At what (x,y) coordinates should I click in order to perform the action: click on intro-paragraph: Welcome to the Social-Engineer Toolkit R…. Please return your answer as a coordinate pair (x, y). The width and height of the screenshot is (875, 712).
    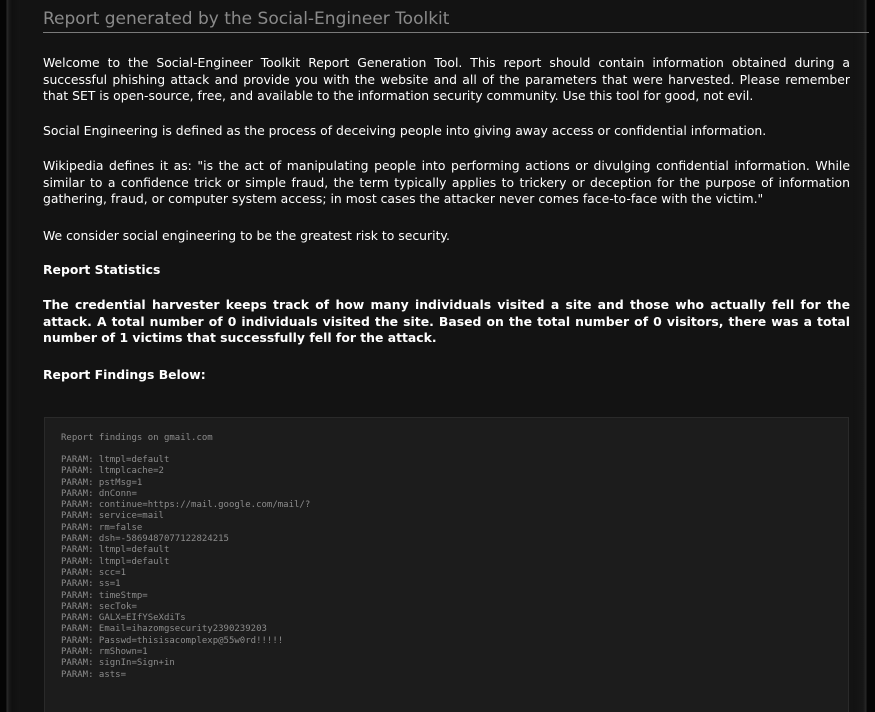
    Looking at the image, I should click on (446, 79).